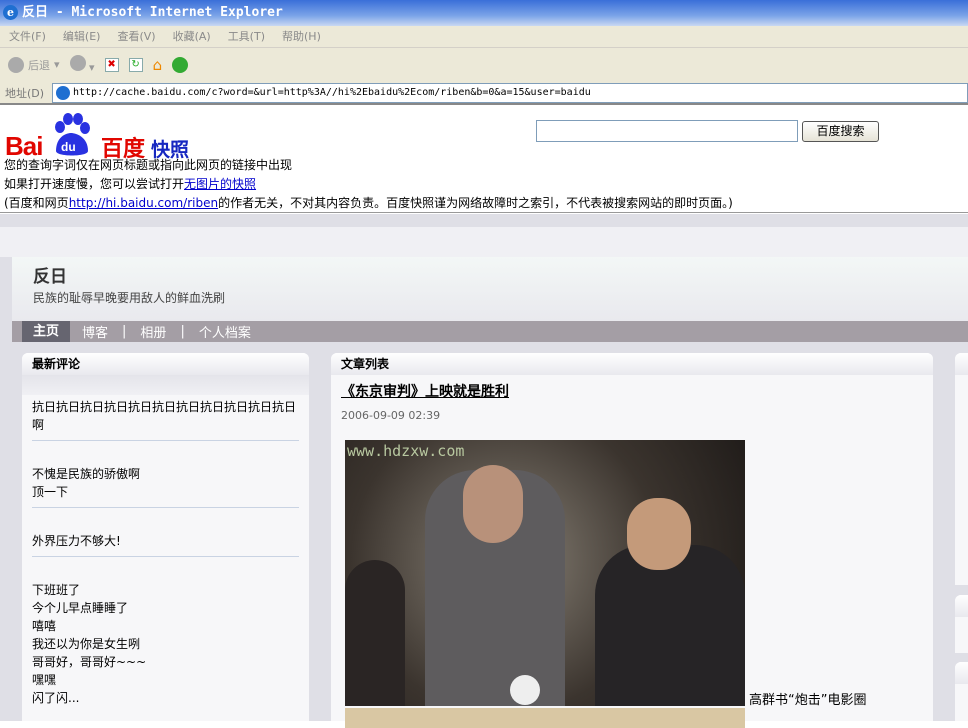 The image size is (968, 728). What do you see at coordinates (39, 65) in the screenshot?
I see `back-label: 后退` at bounding box center [39, 65].